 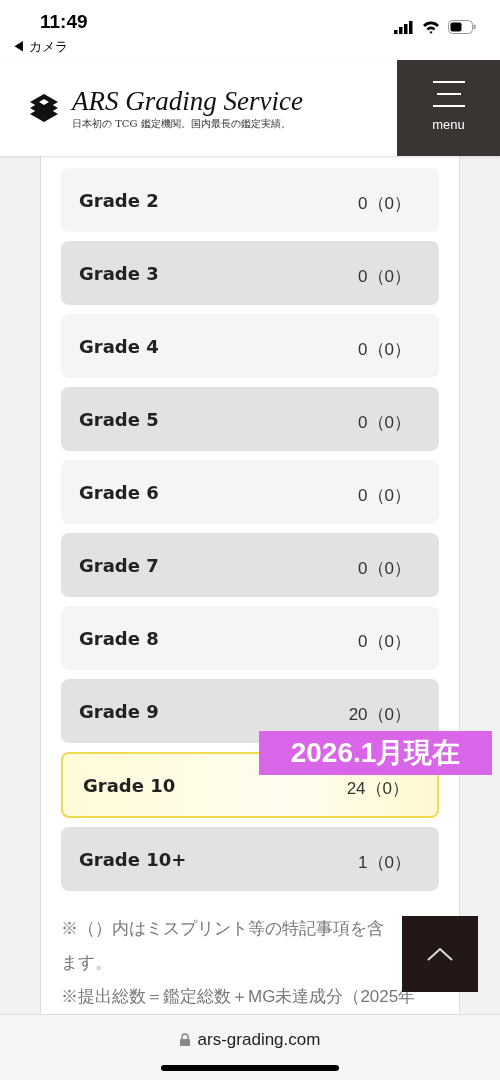 What do you see at coordinates (119, 200) in the screenshot?
I see `grade-label: Grade 2` at bounding box center [119, 200].